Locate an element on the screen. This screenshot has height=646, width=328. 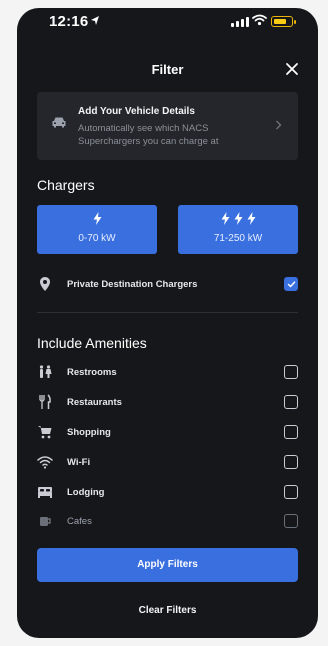
checkmark-icon is located at coordinates (291, 283).